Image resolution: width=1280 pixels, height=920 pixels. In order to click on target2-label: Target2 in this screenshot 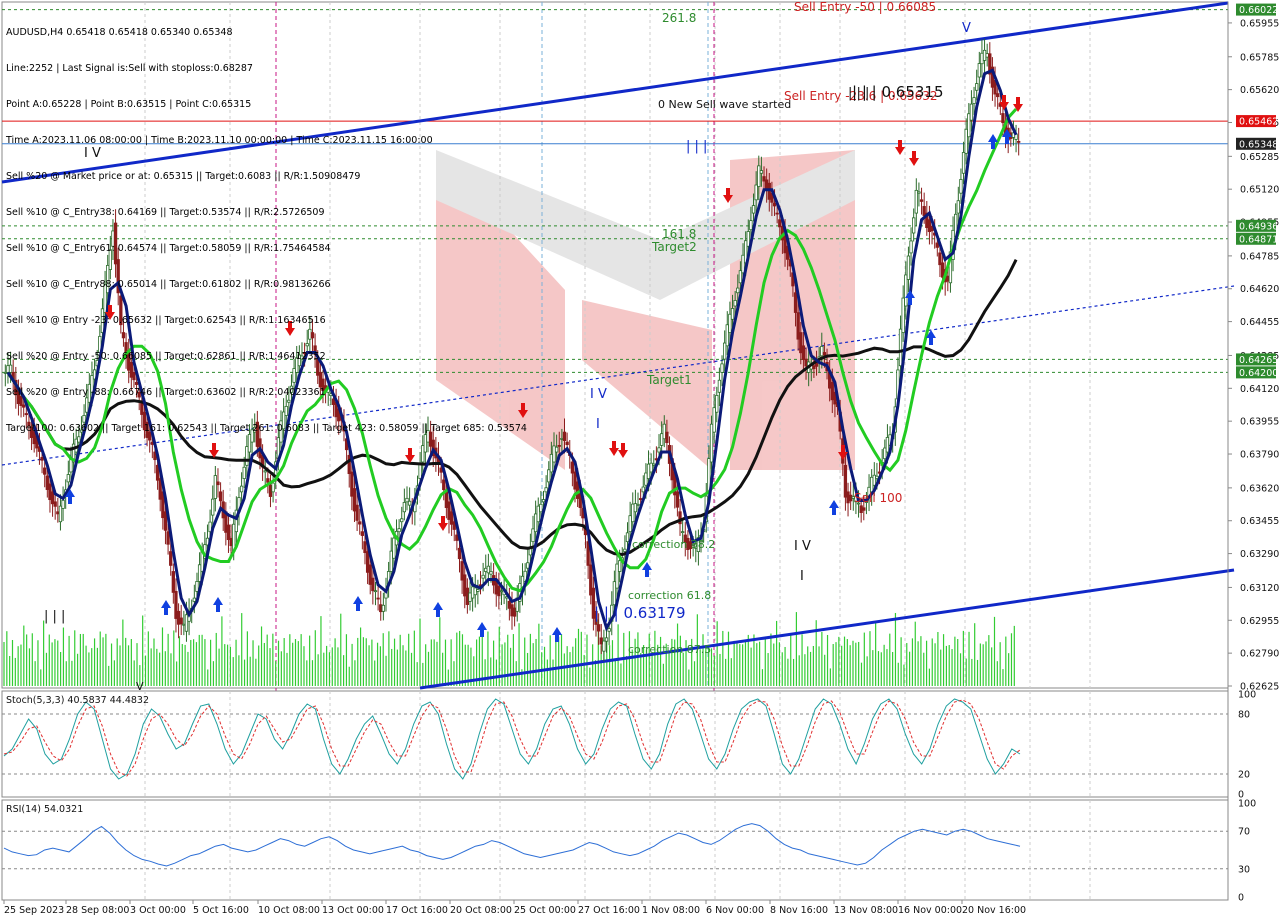, I will do `click(674, 247)`.